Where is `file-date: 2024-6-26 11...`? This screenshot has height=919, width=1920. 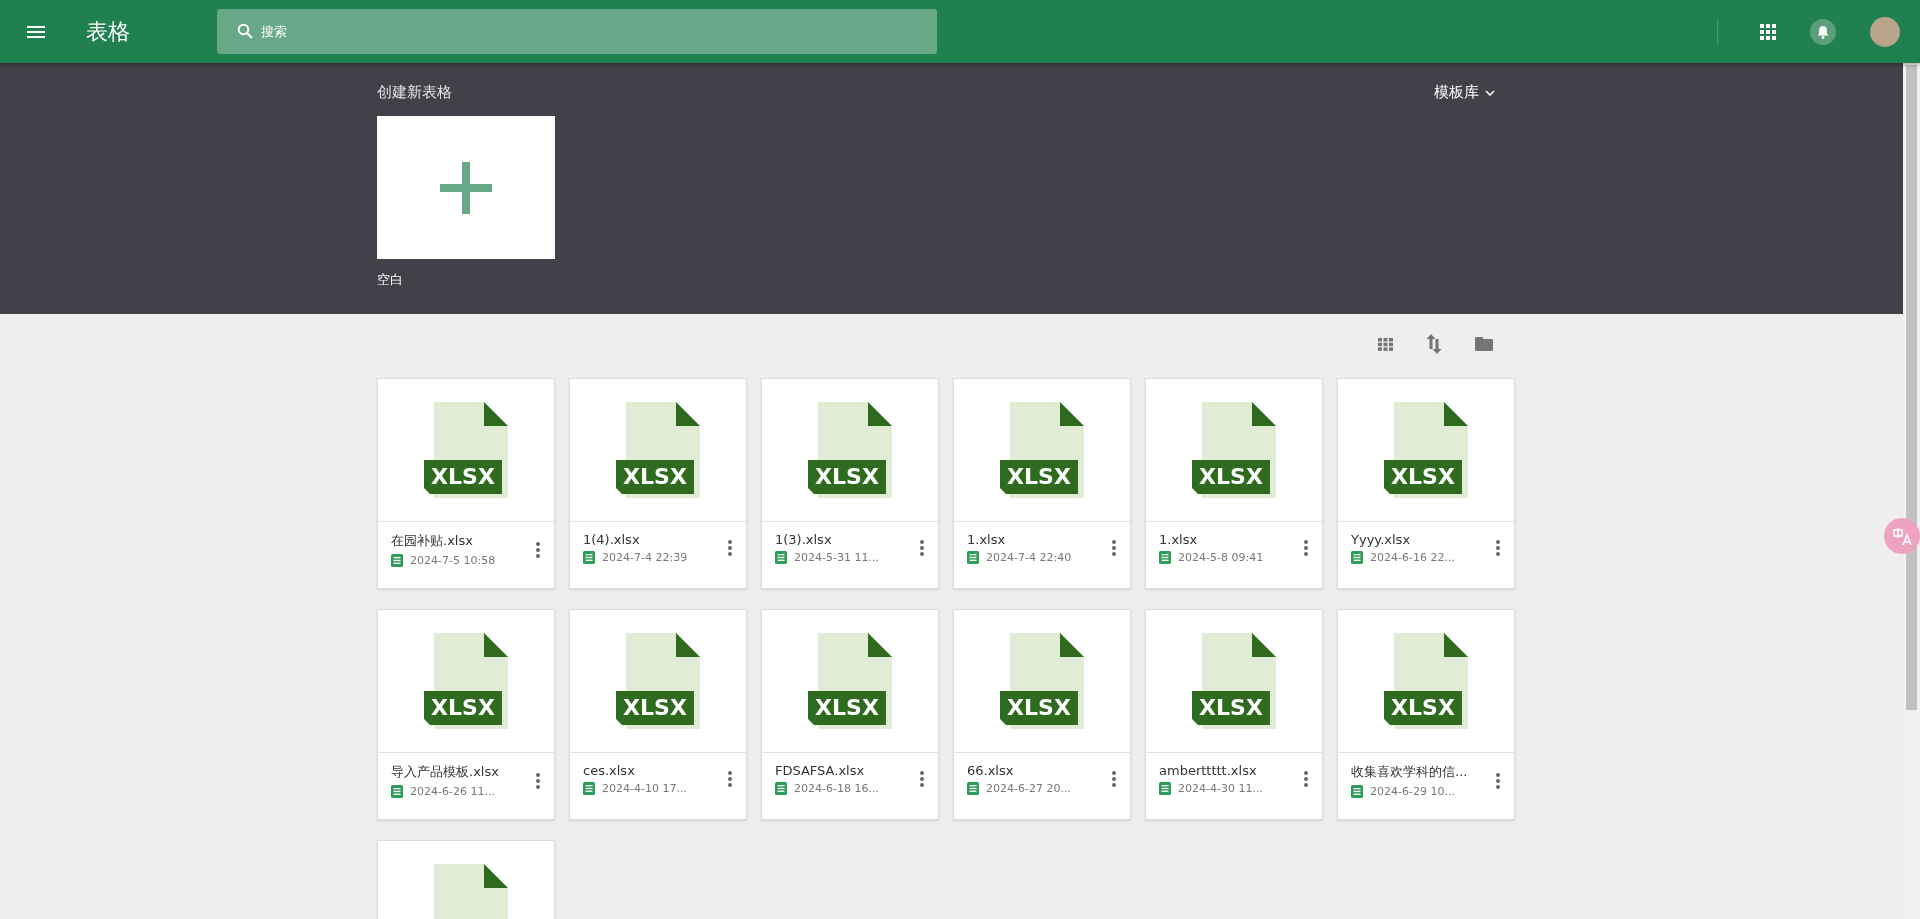 file-date: 2024-6-26 11... is located at coordinates (452, 791).